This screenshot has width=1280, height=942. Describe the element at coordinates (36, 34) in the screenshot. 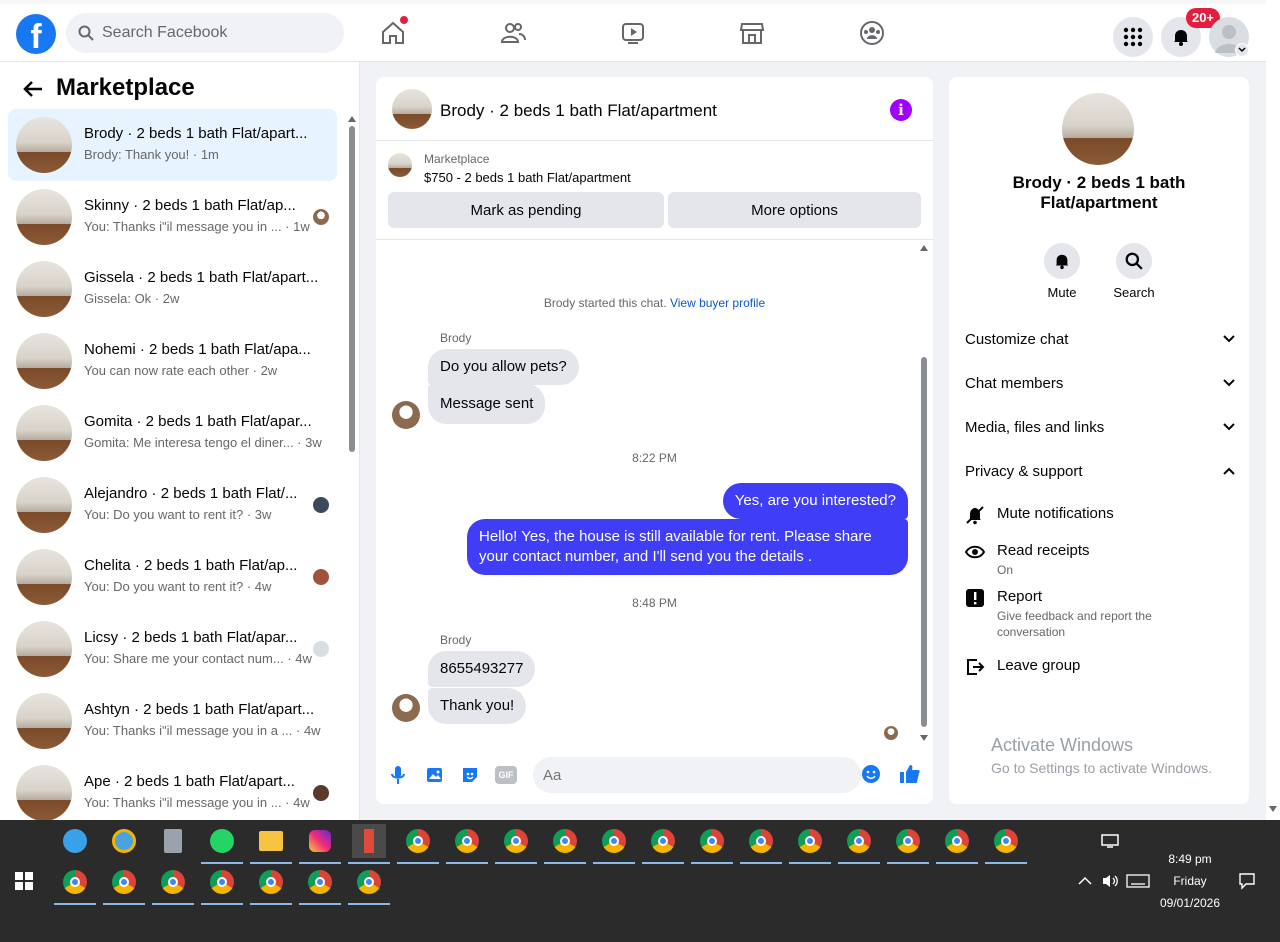

I see `facebook-logo-icon: f` at that location.